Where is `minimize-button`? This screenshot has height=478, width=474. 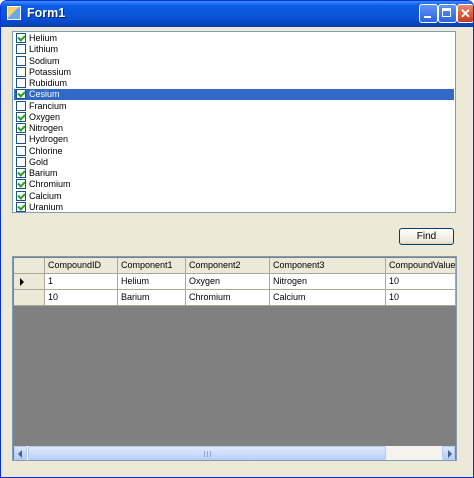 minimize-button is located at coordinates (428, 13).